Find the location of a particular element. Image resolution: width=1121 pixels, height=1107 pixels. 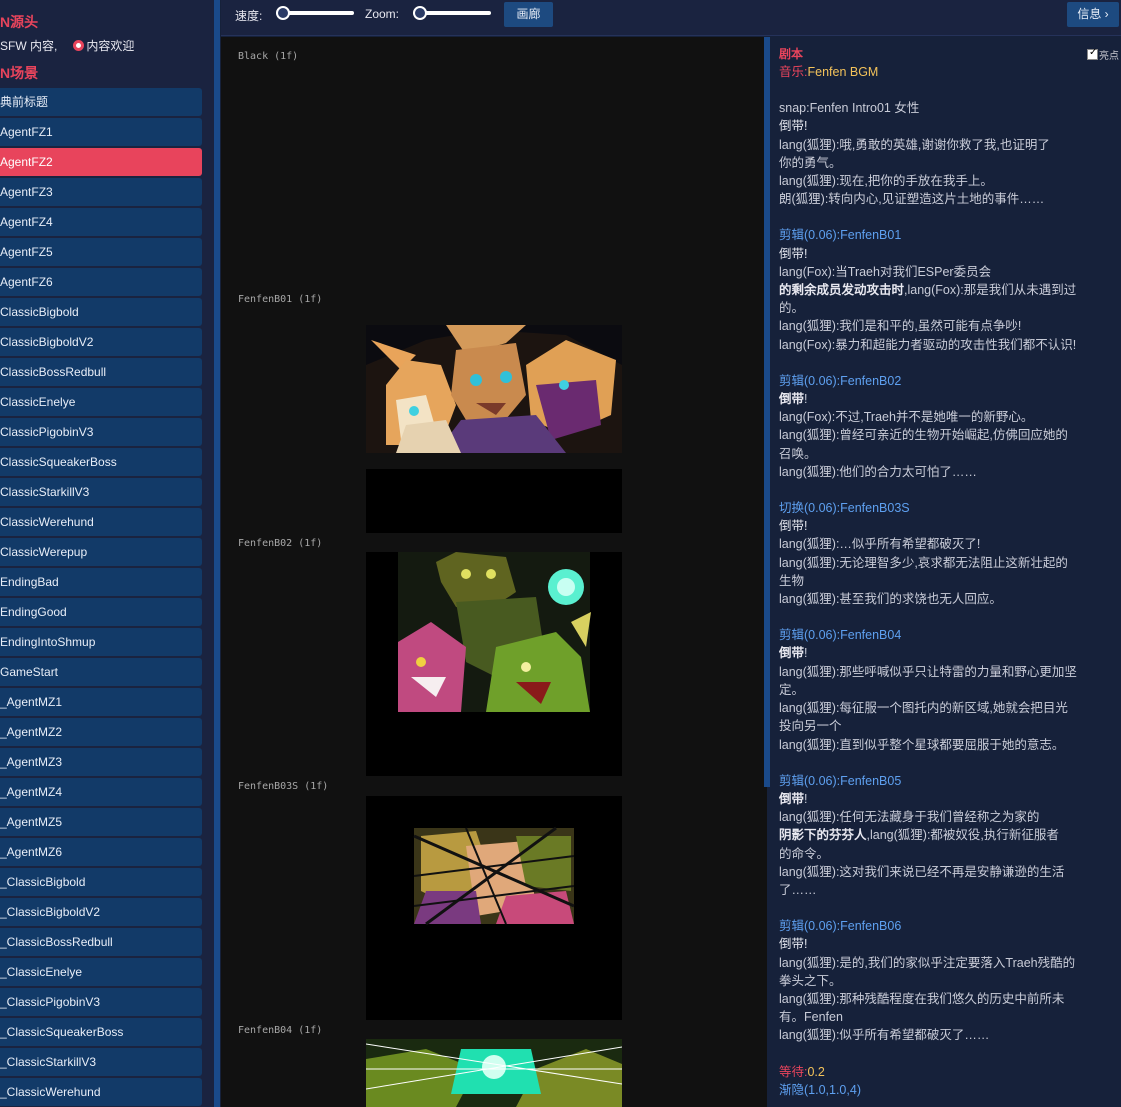

scene-item: _ClassicSqueakerBoss is located at coordinates (101, 1032).